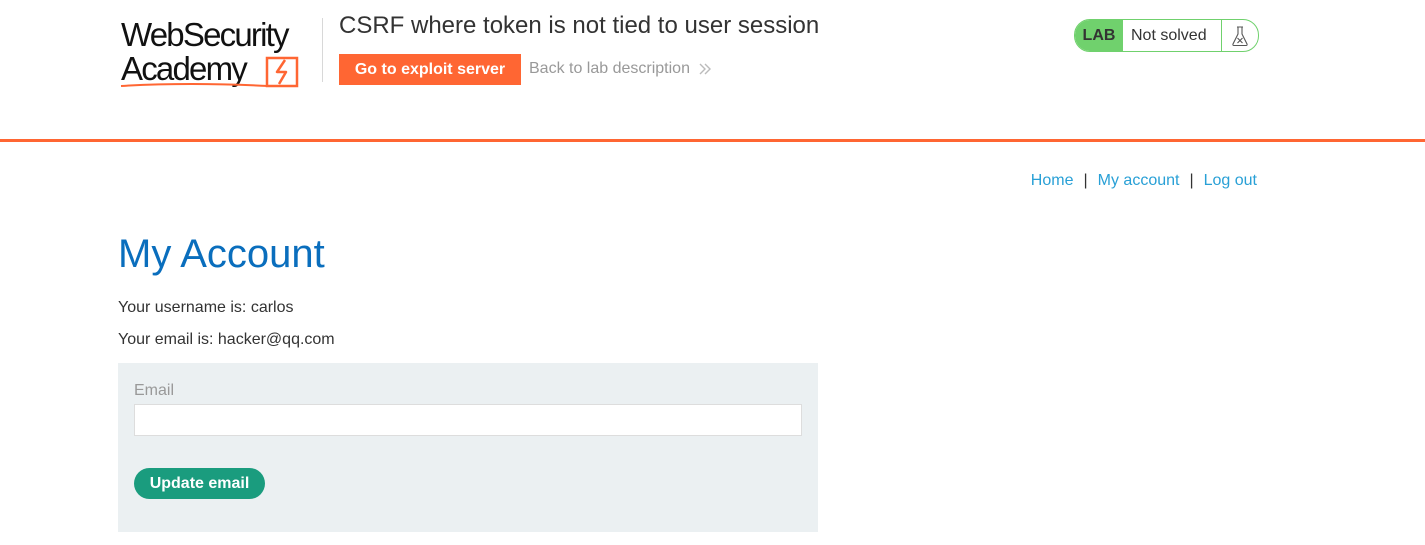 This screenshot has height=545, width=1425. I want to click on top-navigation: Home | My account | Log out, so click(1144, 181).